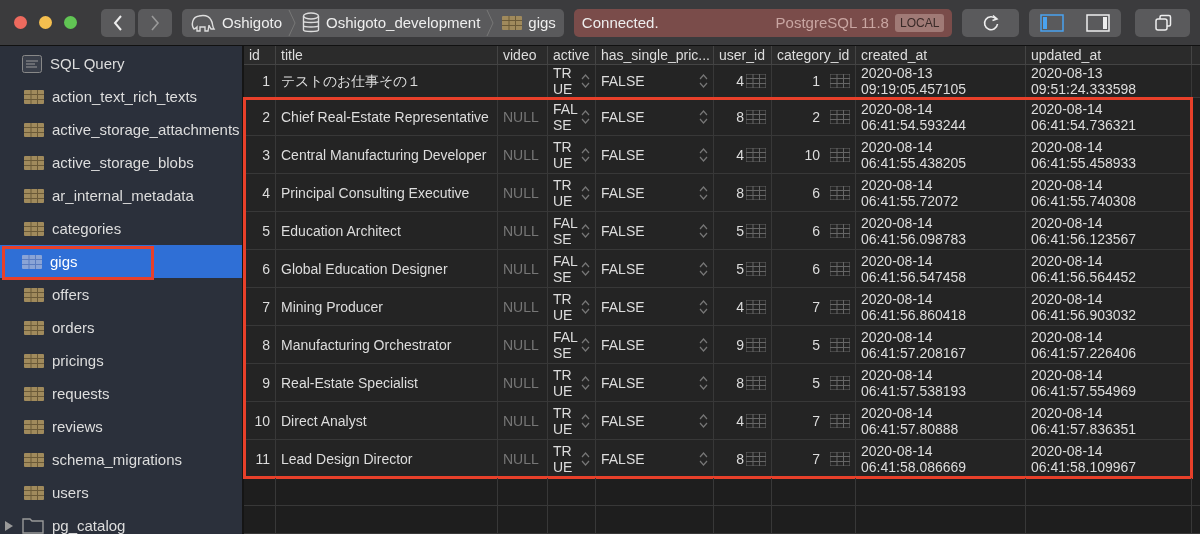 This screenshot has height=534, width=1200. I want to click on table-row: 4 Principal Consulting Executive NULL TRUE FALSE 8 6 2020-08-14 06:41:55.72072 2020-08-14 06:41:55.740308, so click(718, 193).